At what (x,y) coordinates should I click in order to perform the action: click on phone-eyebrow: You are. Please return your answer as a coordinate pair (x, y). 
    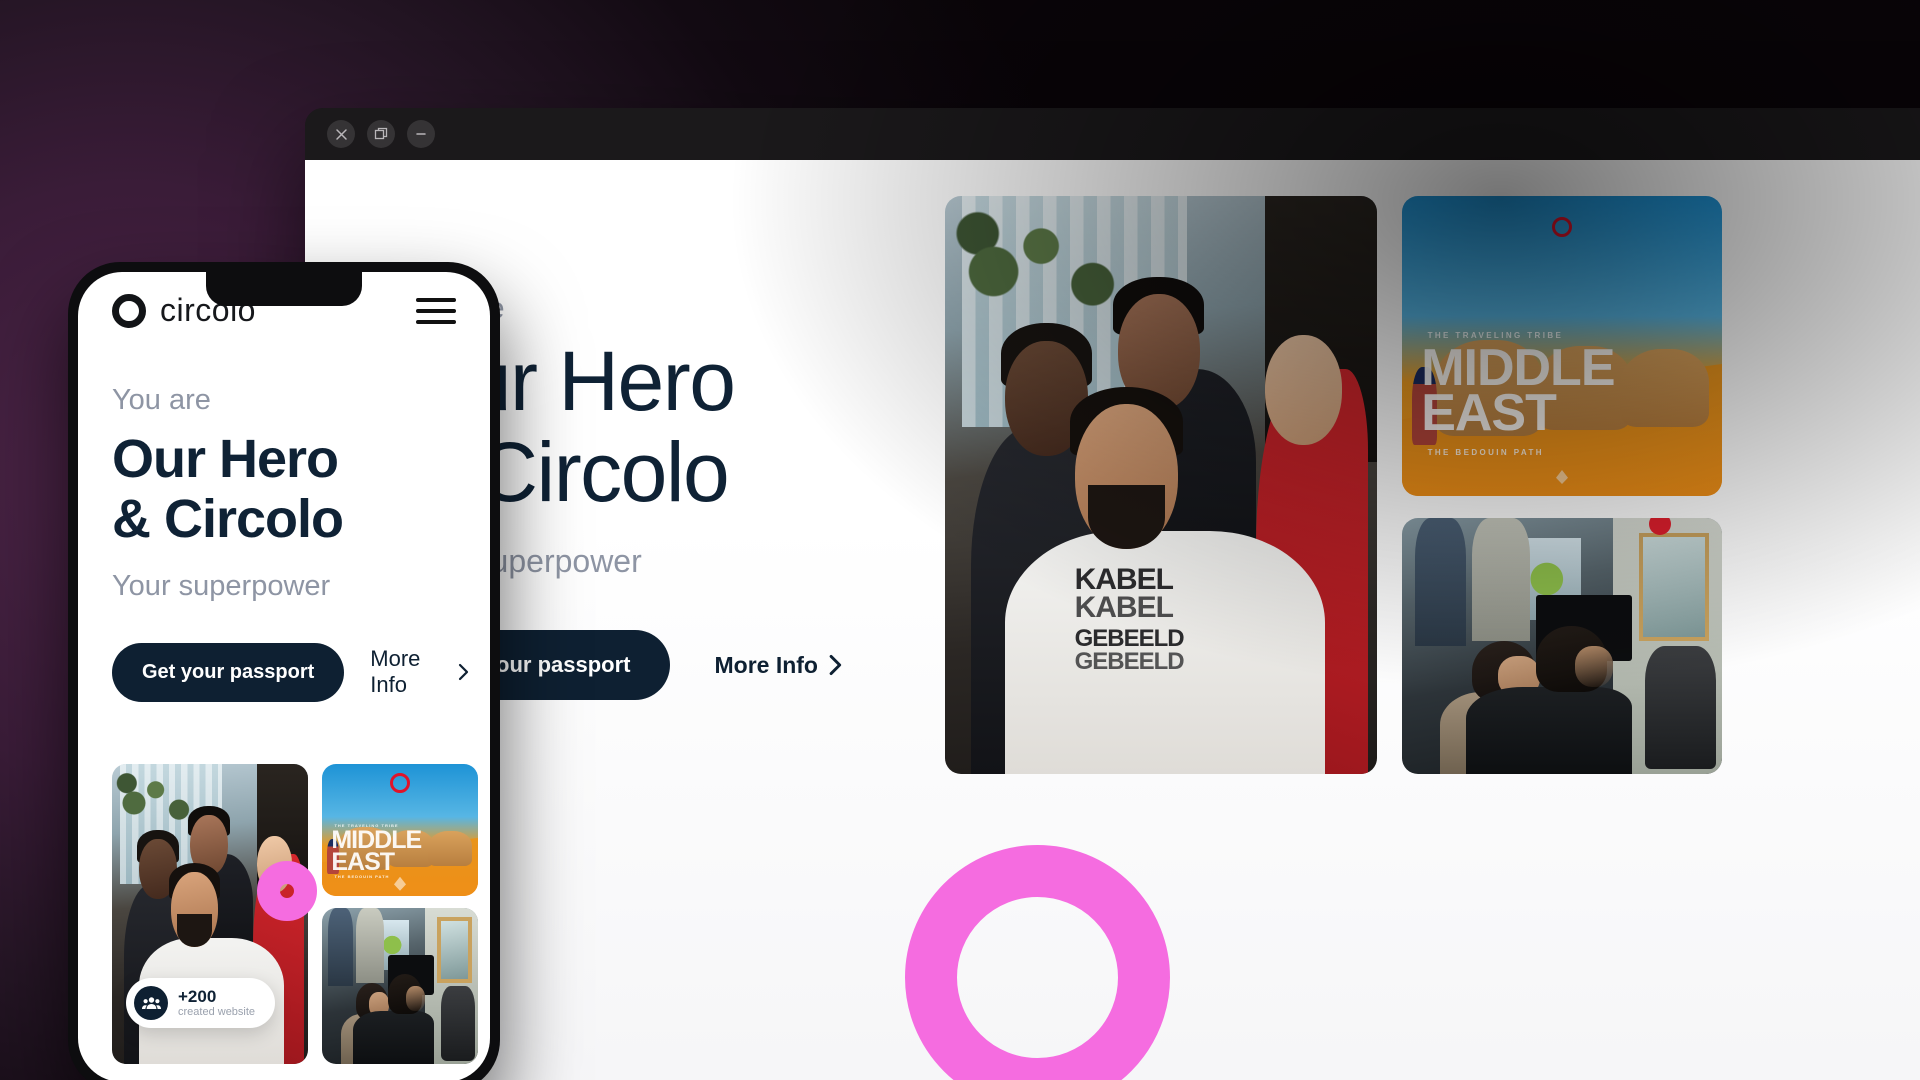
    Looking at the image, I should click on (161, 400).